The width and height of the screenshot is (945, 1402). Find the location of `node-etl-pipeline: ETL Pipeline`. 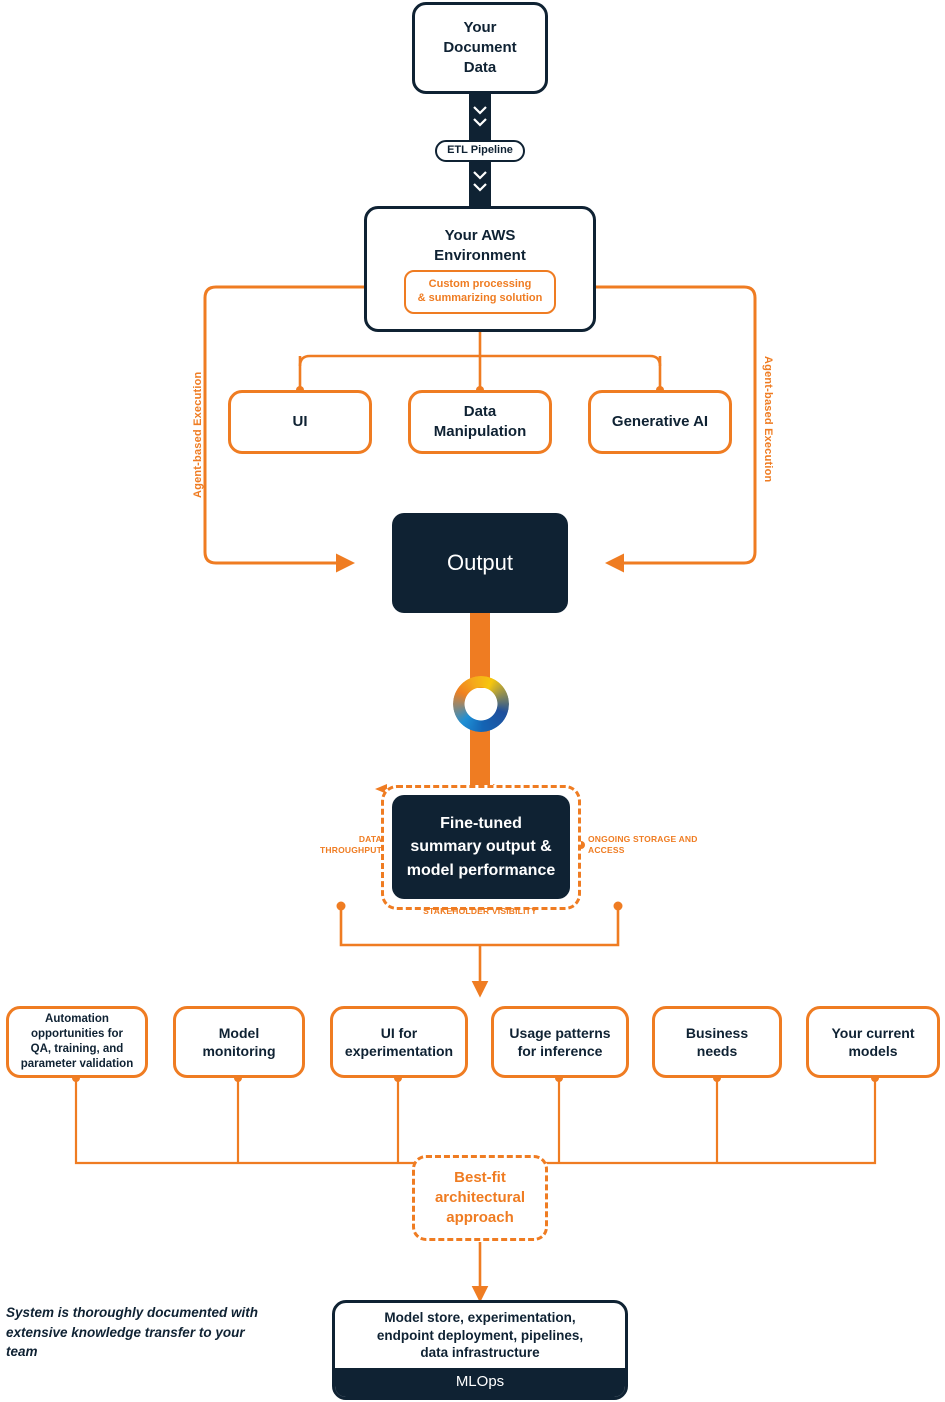

node-etl-pipeline: ETL Pipeline is located at coordinates (480, 151).